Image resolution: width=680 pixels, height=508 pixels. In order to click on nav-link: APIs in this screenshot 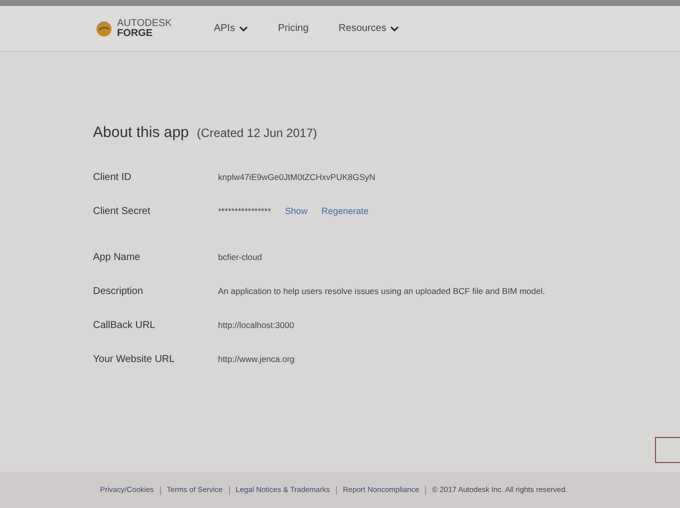, I will do `click(231, 28)`.